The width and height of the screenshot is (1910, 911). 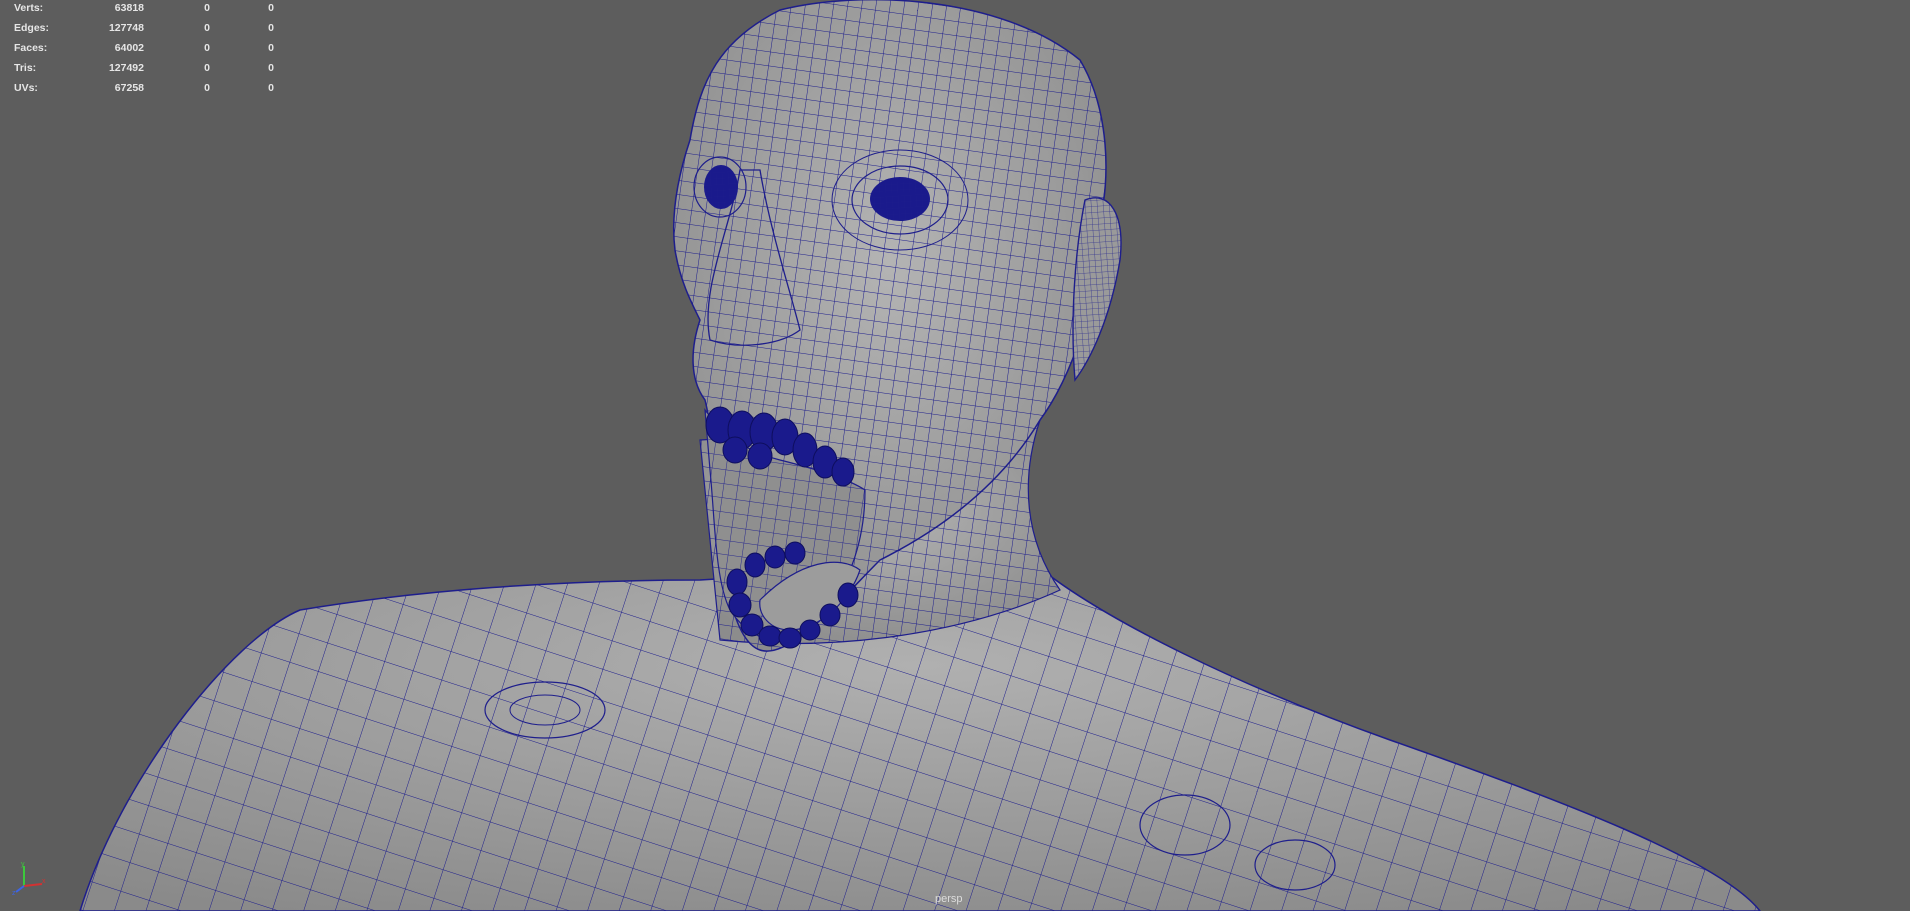 I want to click on hud-total-value: 64002, so click(x=129, y=48).